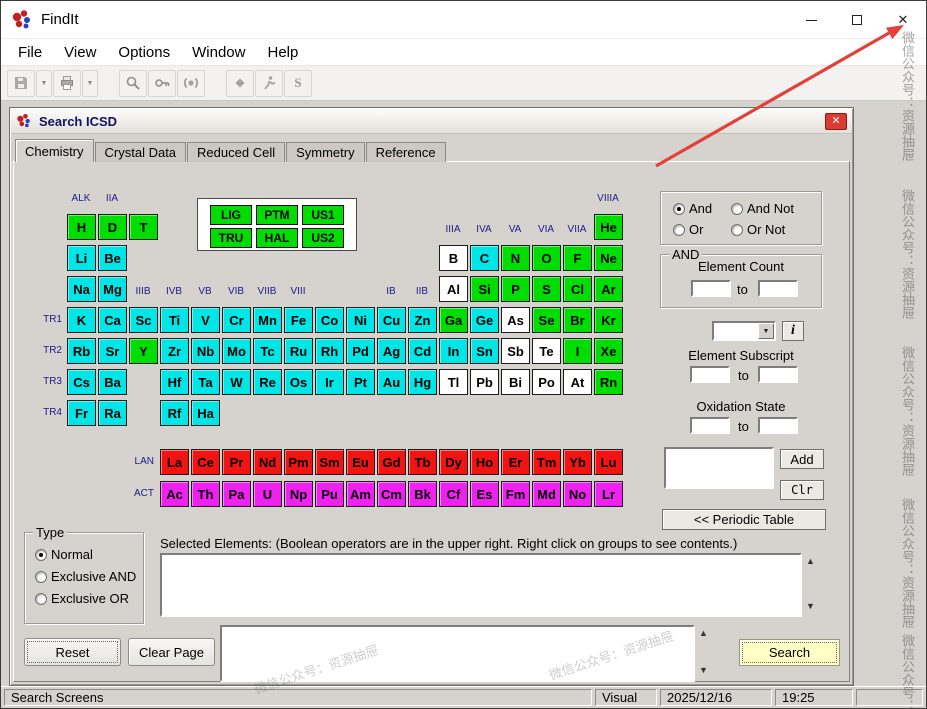  I want to click on element-Bi: Bi, so click(515, 382).